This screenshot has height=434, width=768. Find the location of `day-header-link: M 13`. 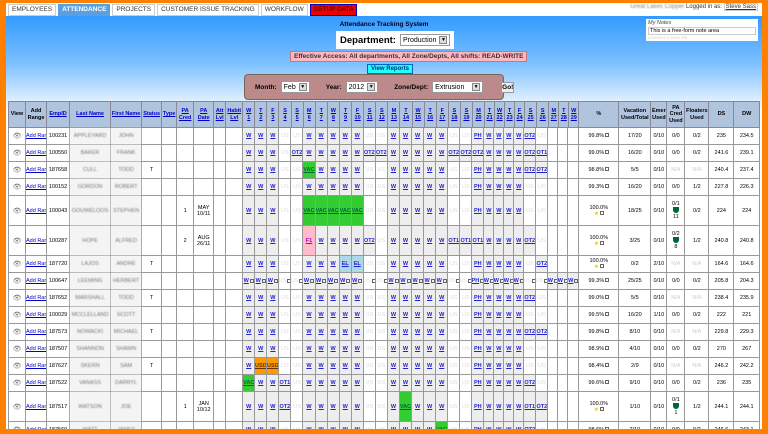

day-header-link: M 13 is located at coordinates (394, 114).